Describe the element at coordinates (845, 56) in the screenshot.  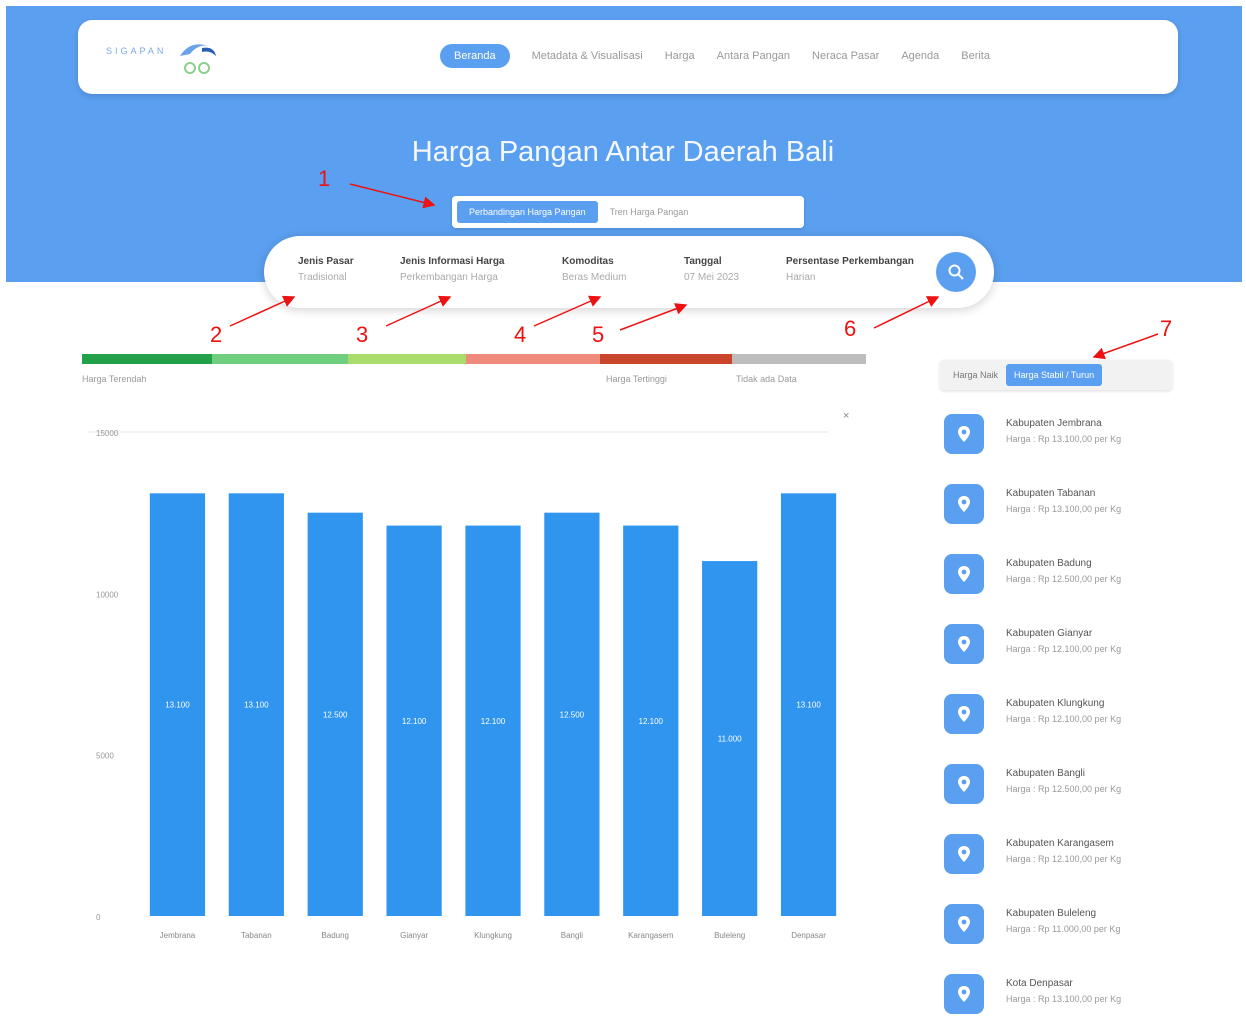
I see `nav-item-neraca-pasar: Neraca Pasar` at that location.